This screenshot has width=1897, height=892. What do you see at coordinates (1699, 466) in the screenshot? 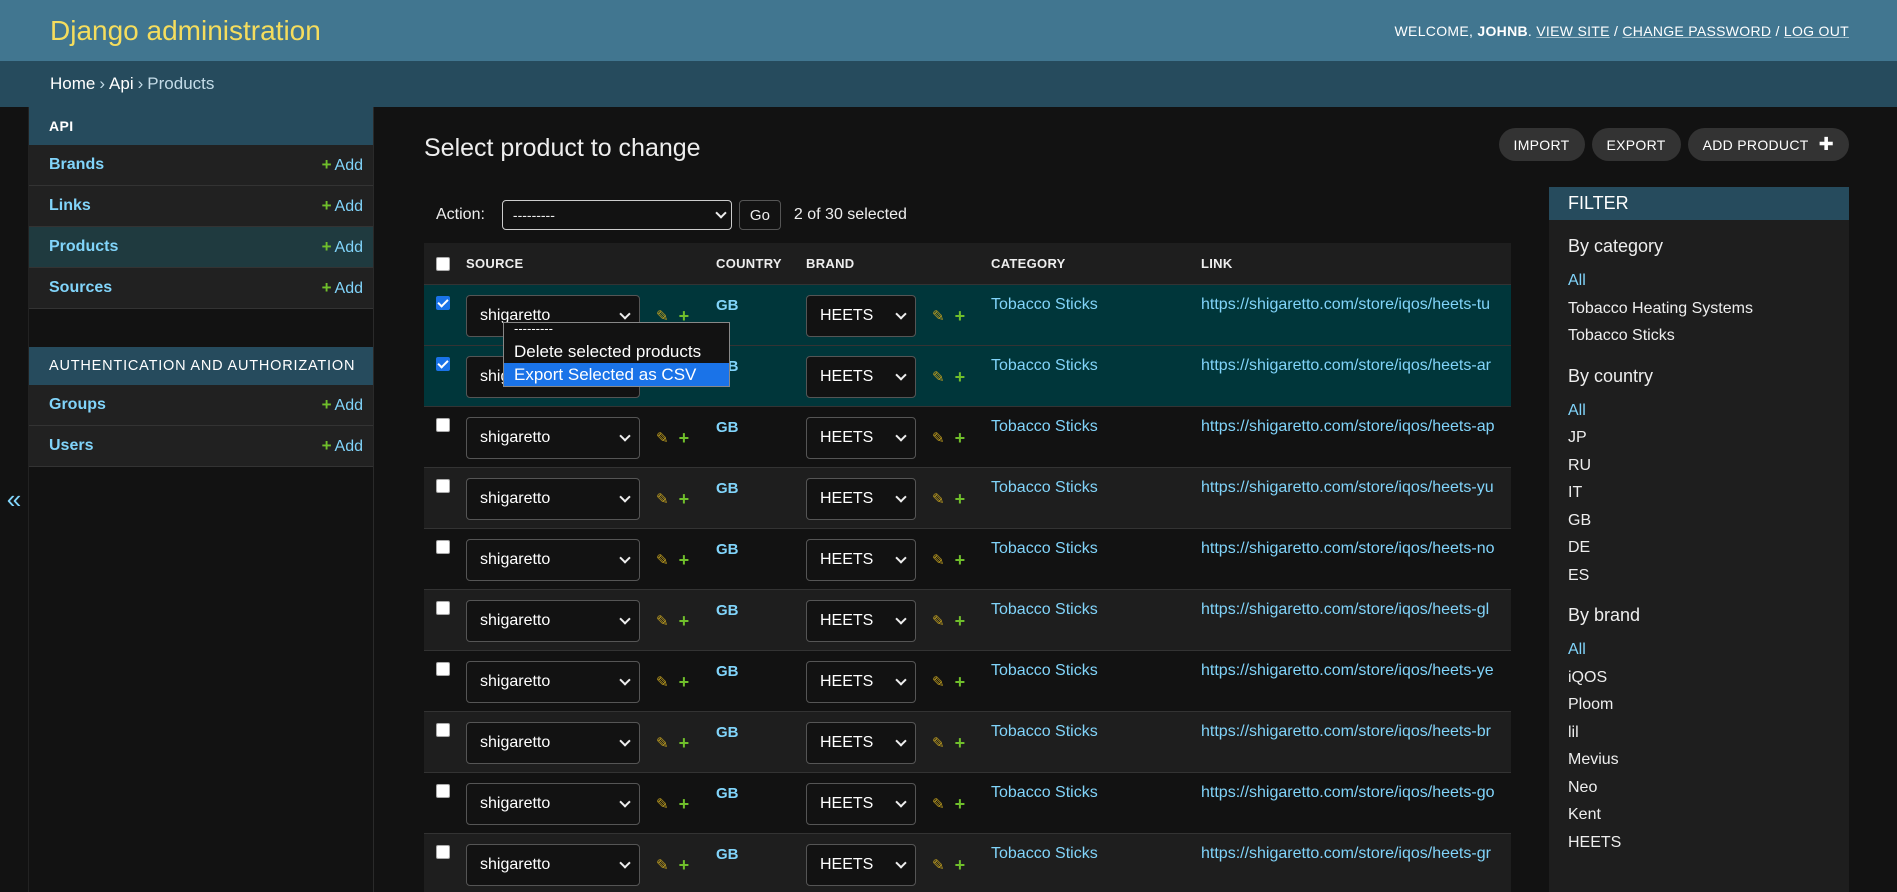
I see `filter-option: RU` at bounding box center [1699, 466].